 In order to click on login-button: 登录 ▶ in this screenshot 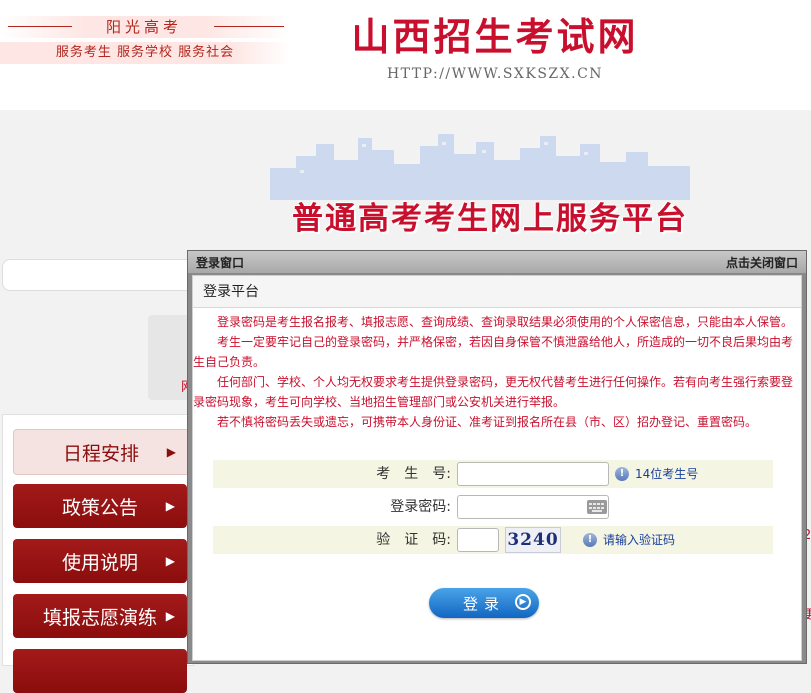, I will do `click(484, 603)`.